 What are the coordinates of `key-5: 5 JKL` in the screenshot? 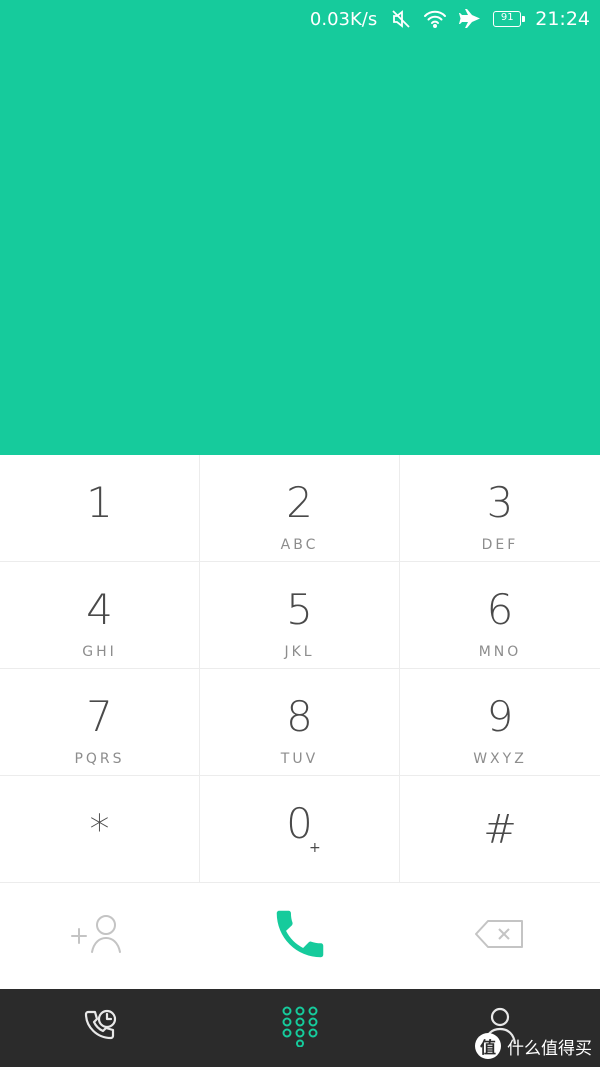 It's located at (300, 615).